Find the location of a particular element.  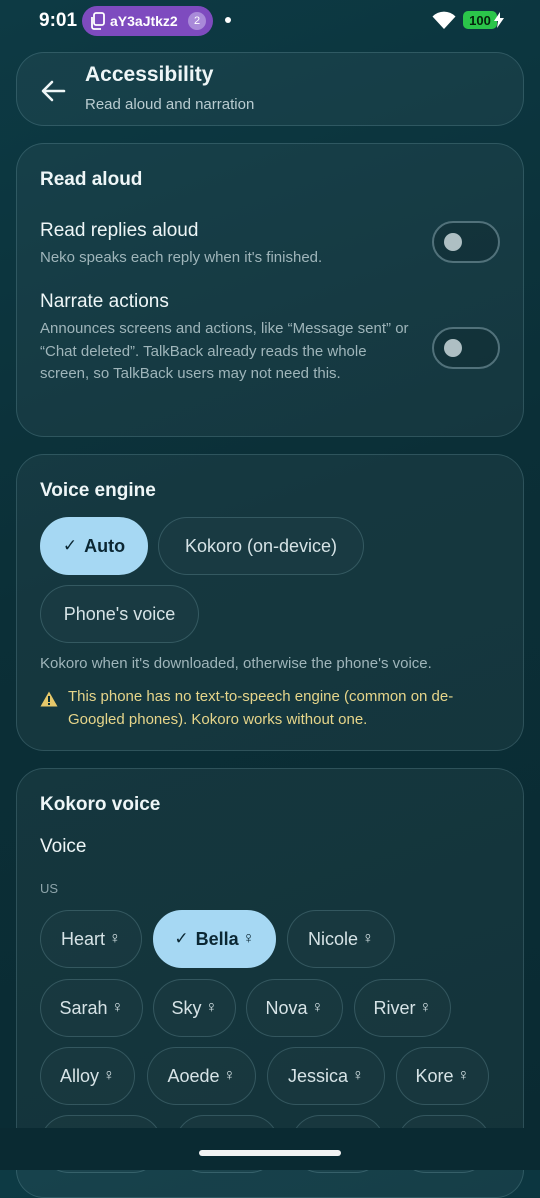

navigation-bar is located at coordinates (270, 1149).